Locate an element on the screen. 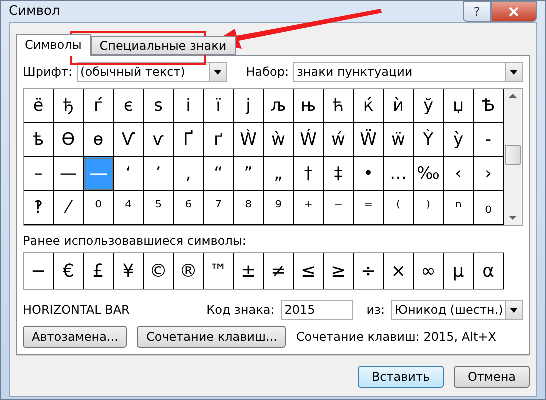  symbol-cell: ѕ is located at coordinates (159, 106).